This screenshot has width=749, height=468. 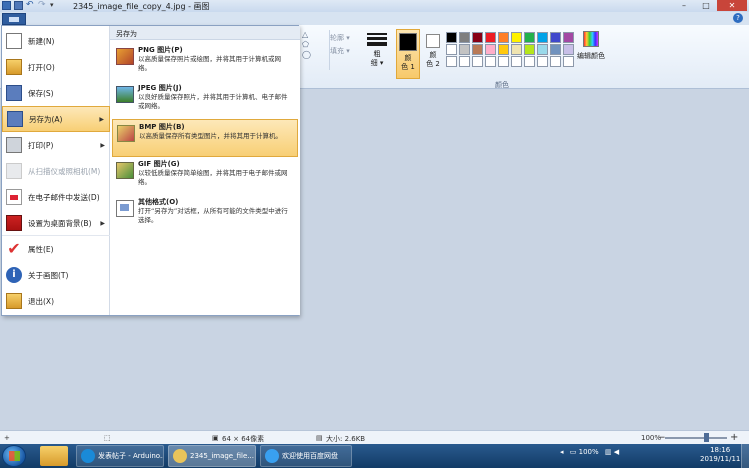 I want to click on file-menu-item: 保存(S), so click(x=56, y=93).